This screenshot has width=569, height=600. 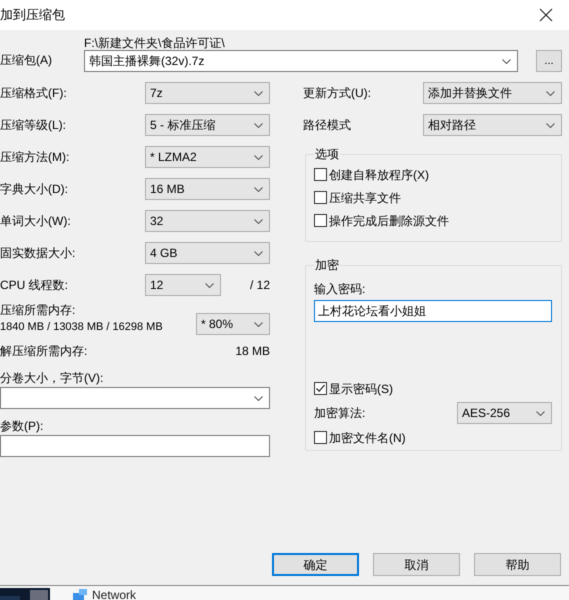 What do you see at coordinates (504, 413) in the screenshot?
I see `dropdown: AES-256` at bounding box center [504, 413].